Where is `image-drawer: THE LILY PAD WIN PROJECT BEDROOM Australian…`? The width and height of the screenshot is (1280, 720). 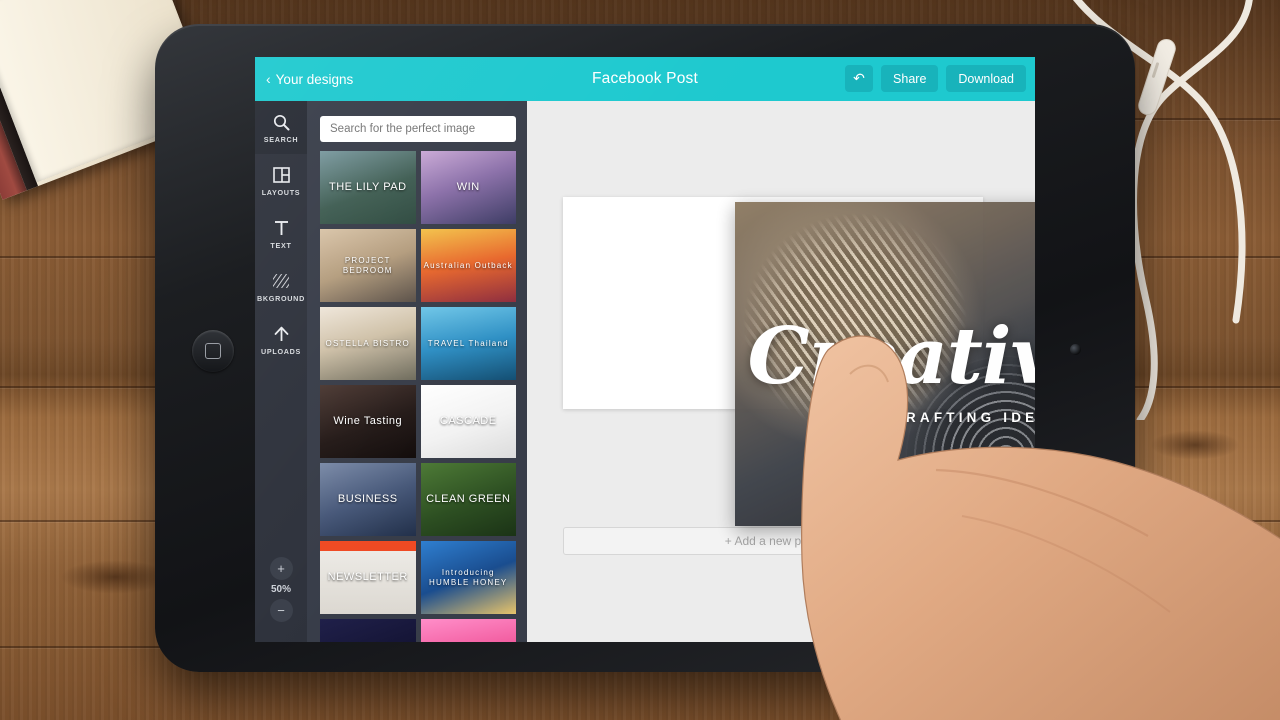
image-drawer: THE LILY PAD WIN PROJECT BEDROOM Australian… is located at coordinates (417, 371).